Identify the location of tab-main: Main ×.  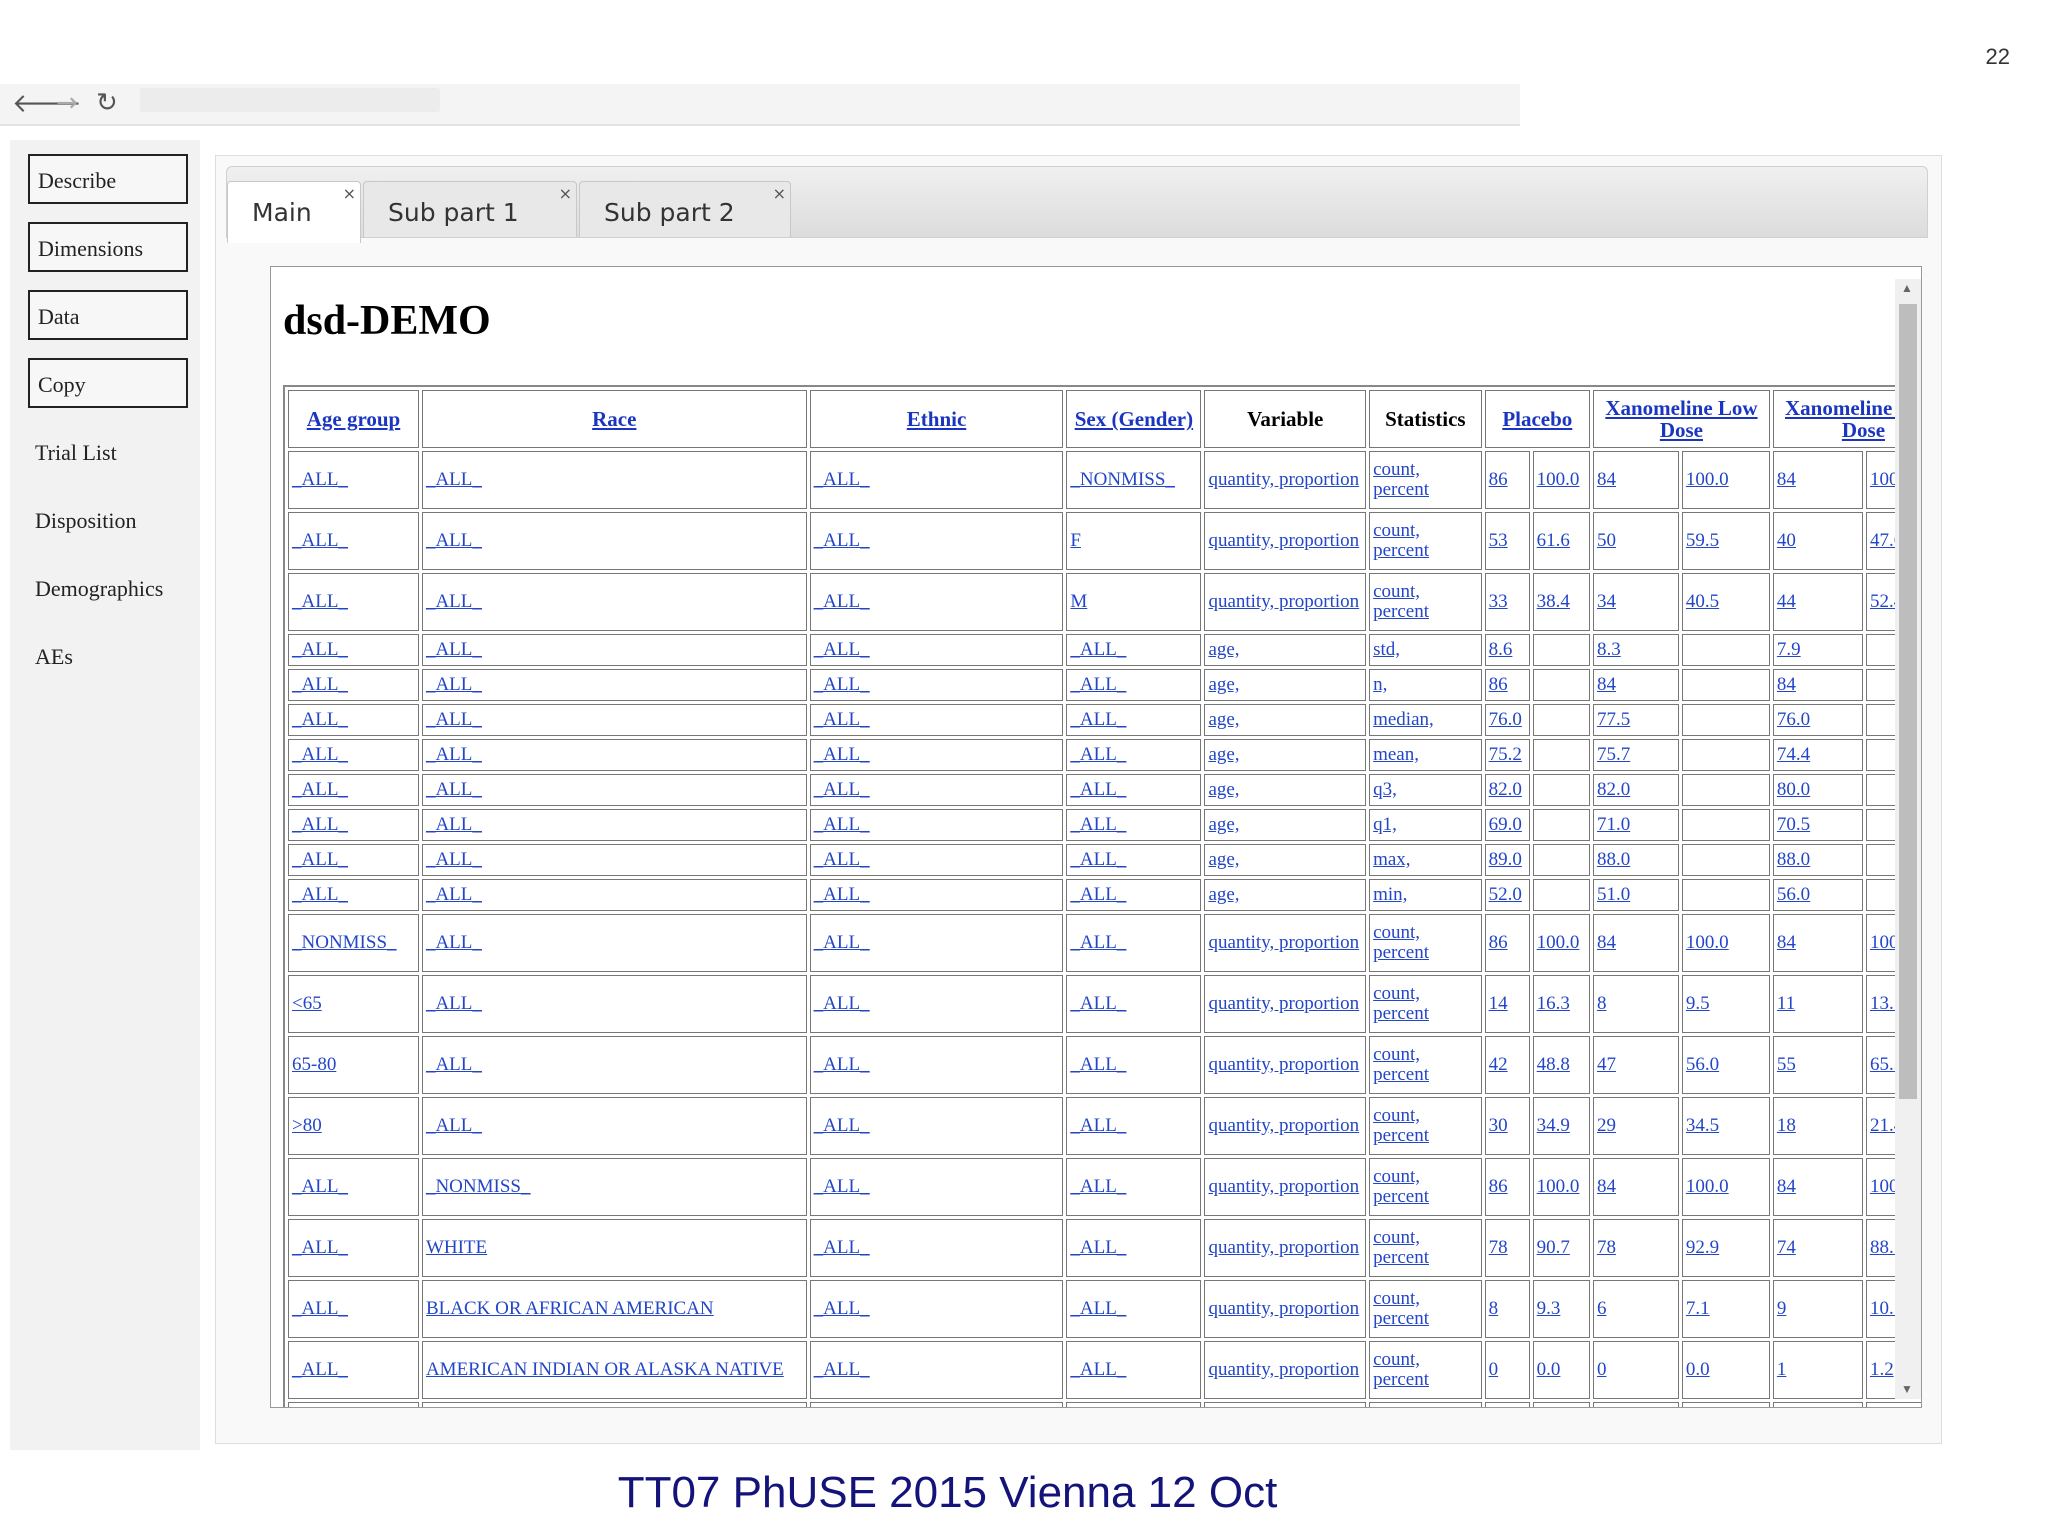
(294, 212).